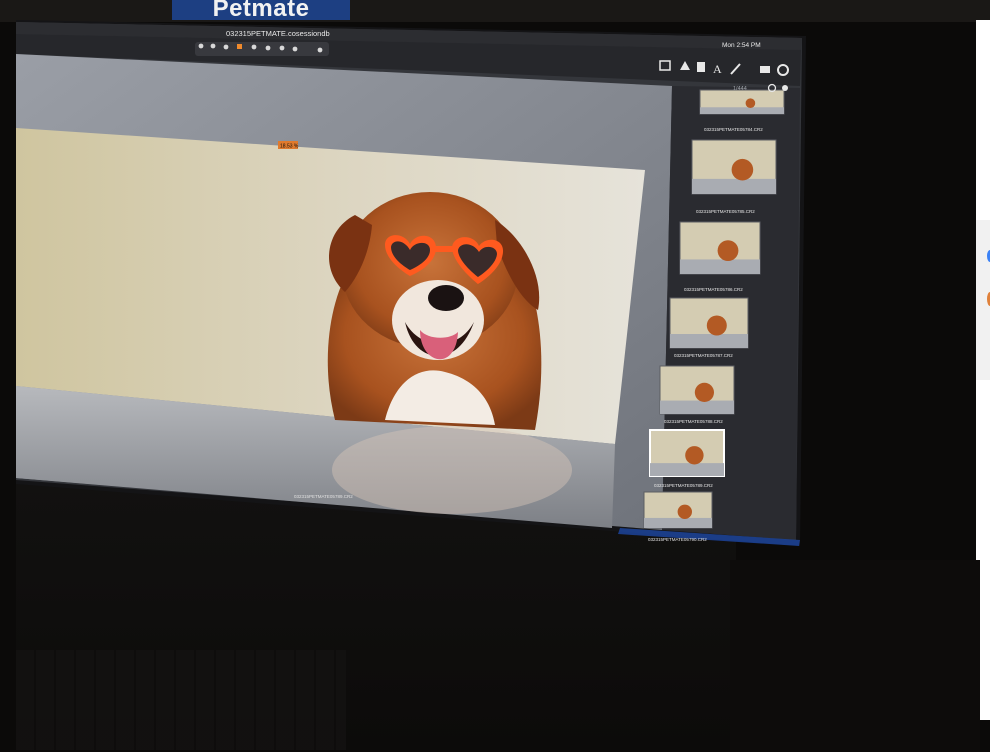 The image size is (990, 752). Describe the element at coordinates (693, 421) in the screenshot. I see `thumbnail-caption: 032315PETMATE05788.CR2` at that location.